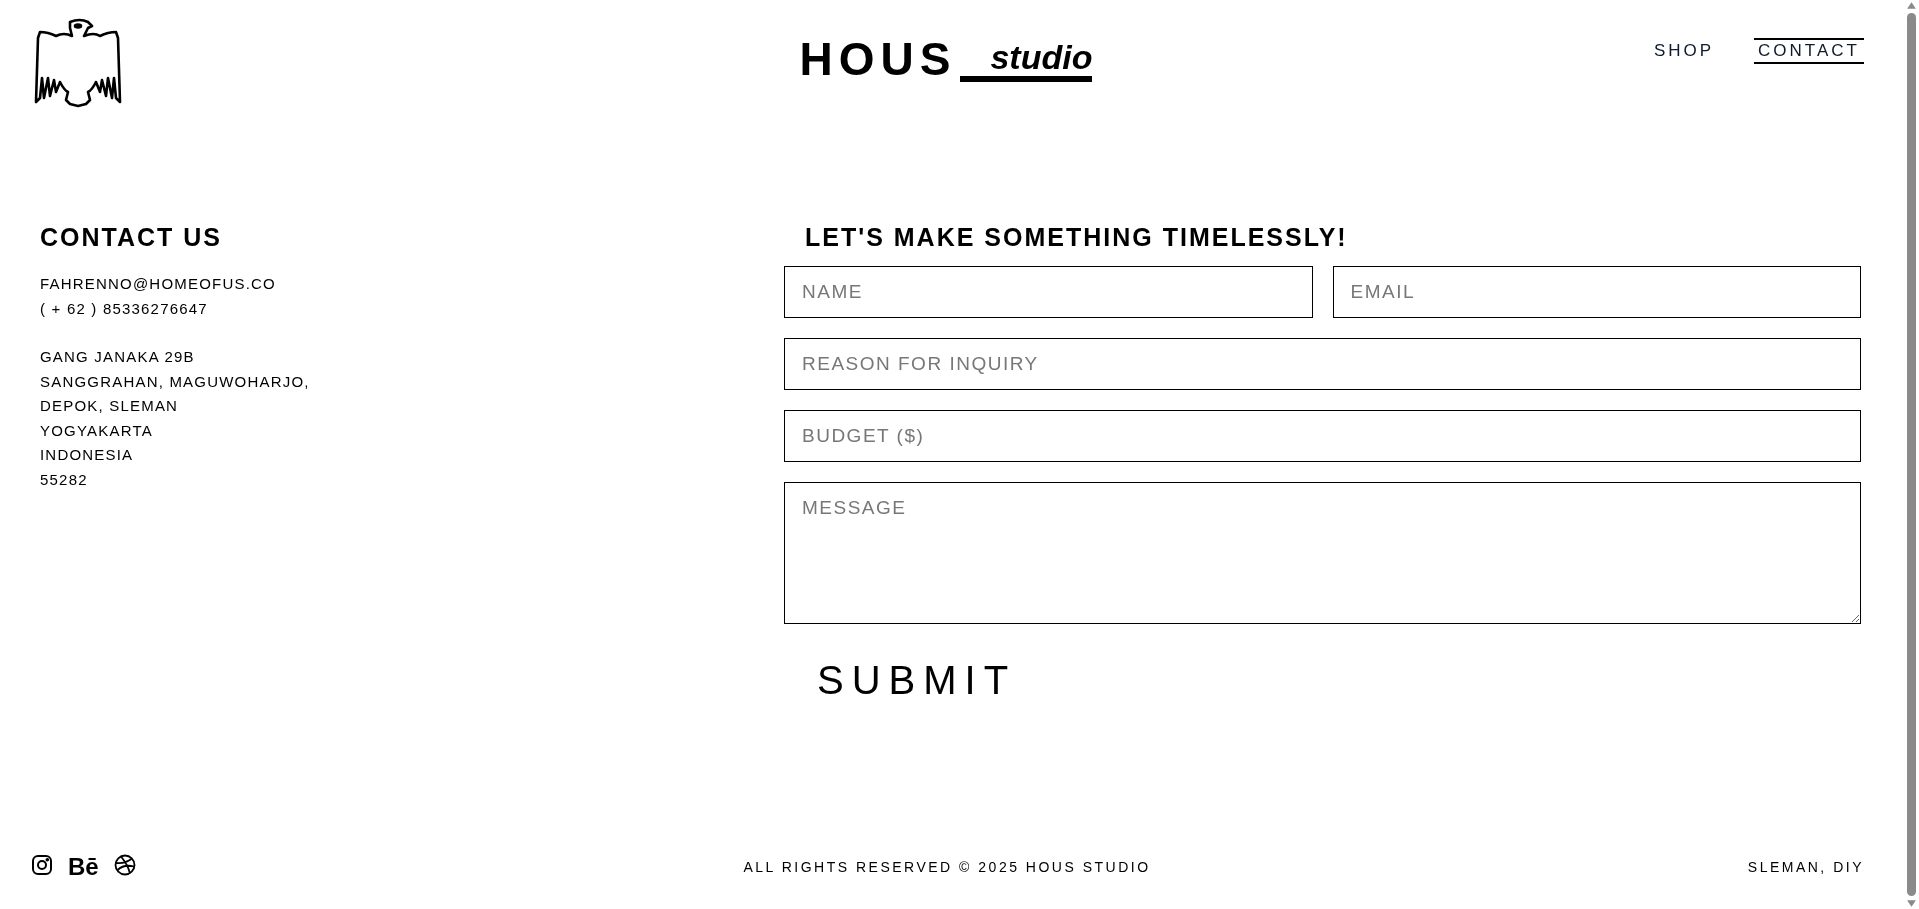 The image size is (1919, 909). I want to click on text-field: BUDGET ($), so click(1322, 436).